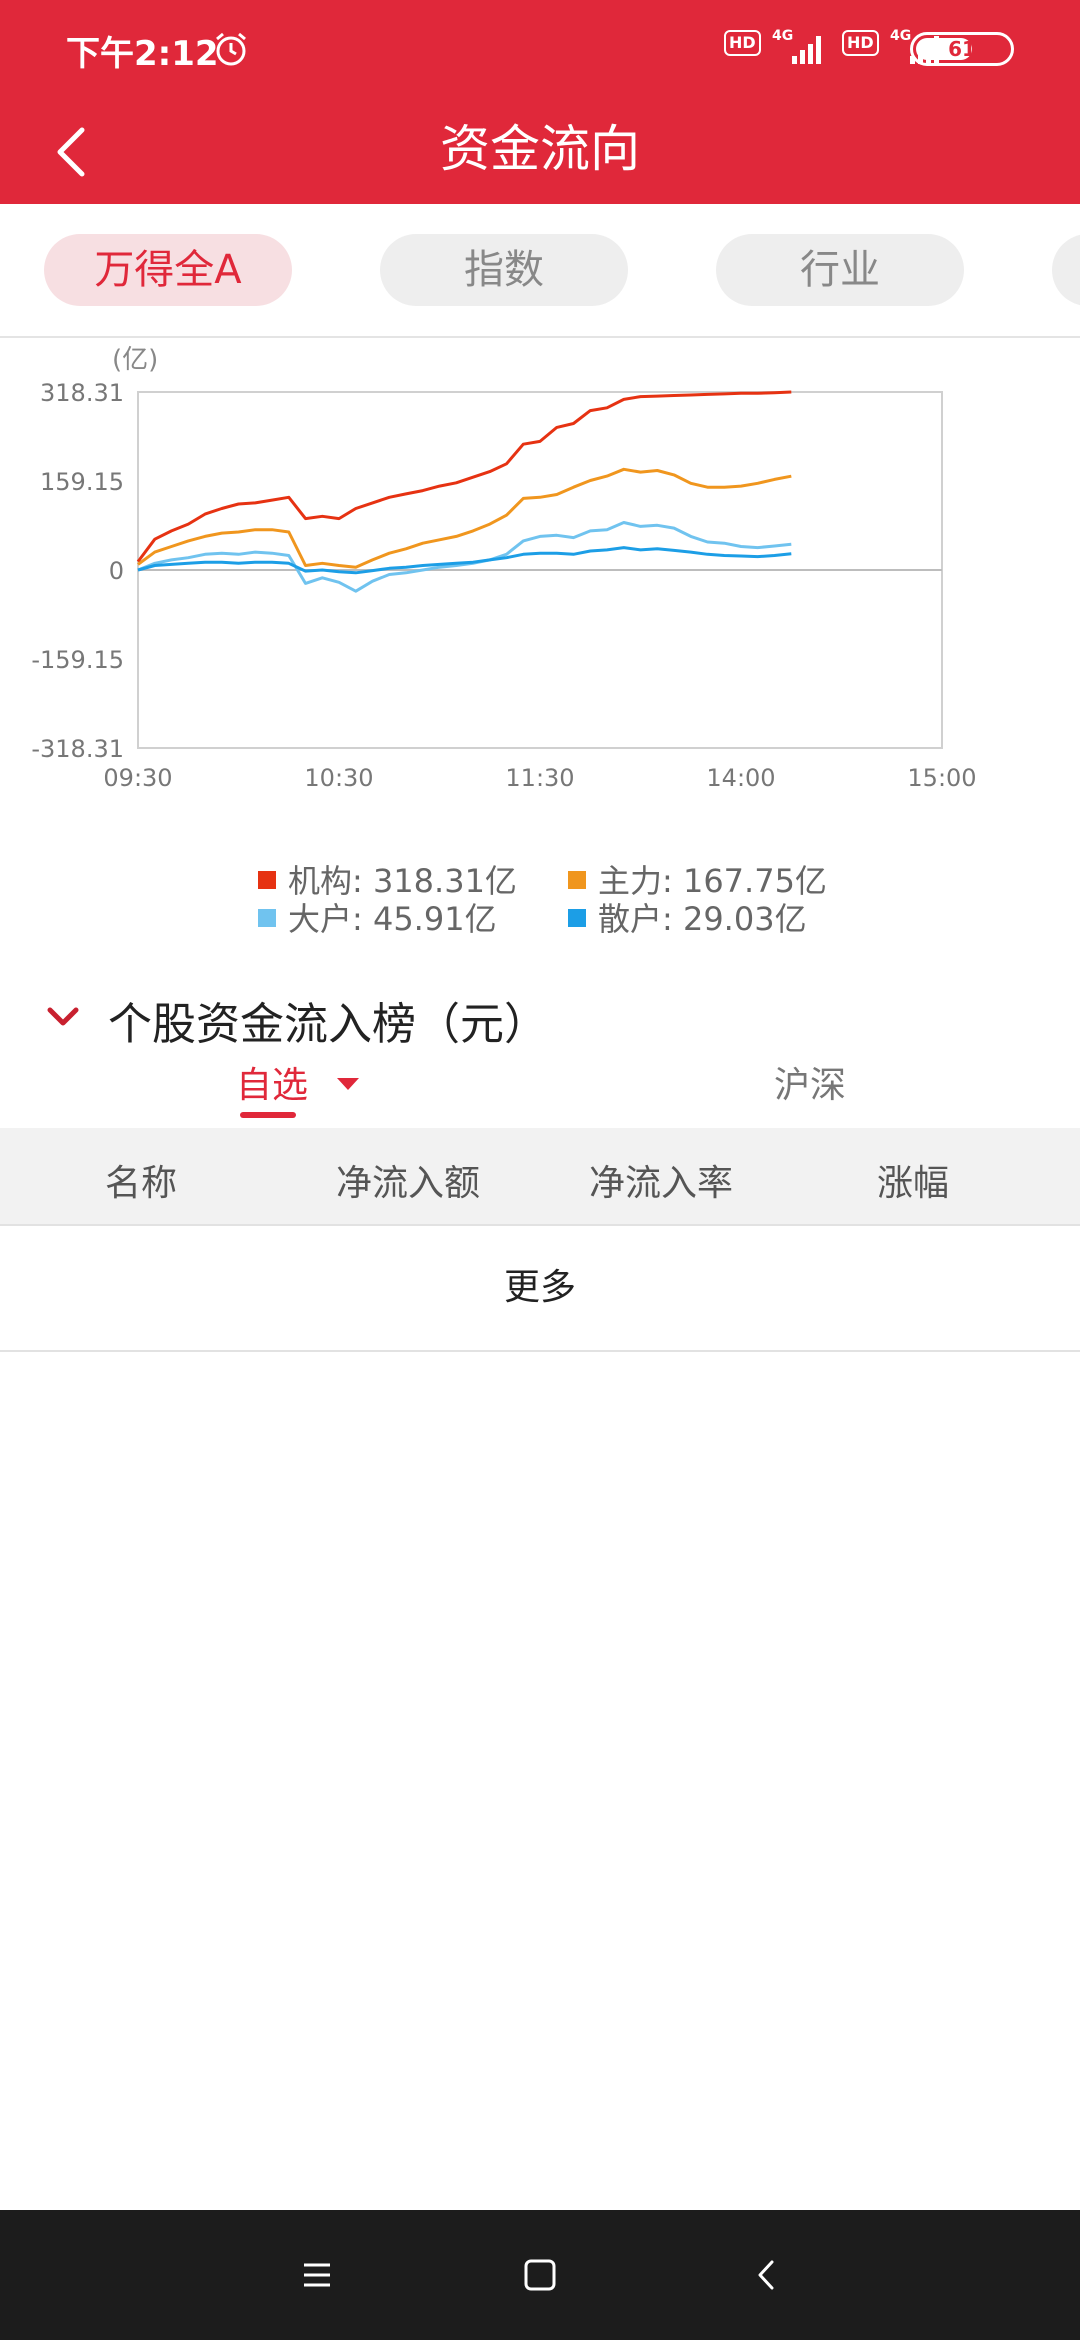 This screenshot has height=2340, width=1080. I want to click on legend-label: 大户: 45.91亿, so click(392, 919).